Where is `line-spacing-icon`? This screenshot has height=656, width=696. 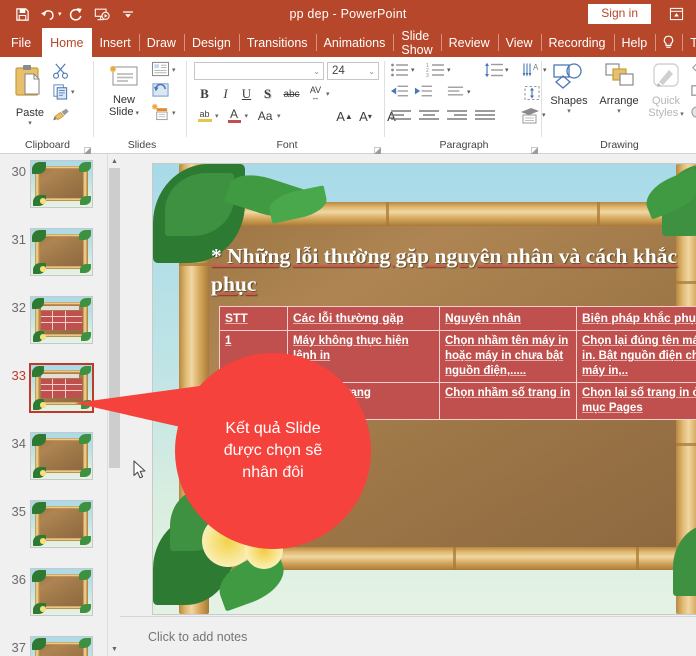 line-spacing-icon is located at coordinates (494, 72).